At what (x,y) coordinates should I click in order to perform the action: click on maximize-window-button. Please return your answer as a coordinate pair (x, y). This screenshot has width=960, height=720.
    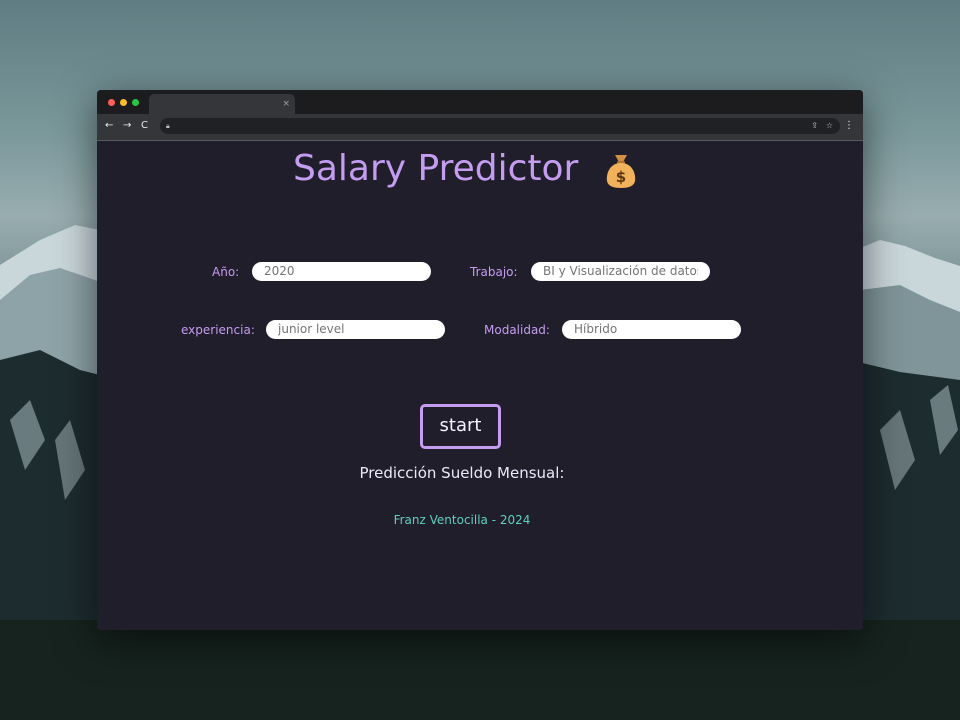
    Looking at the image, I should click on (135, 102).